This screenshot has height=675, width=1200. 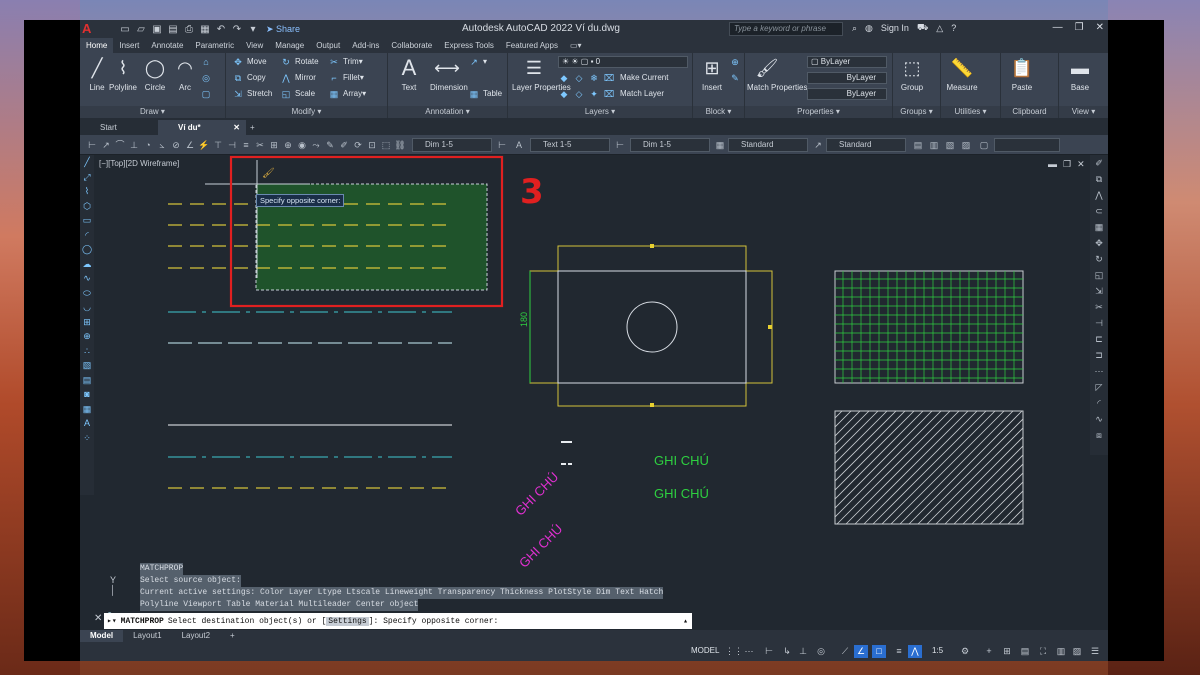 I want to click on ortho-icon: ⊥, so click(x=803, y=651).